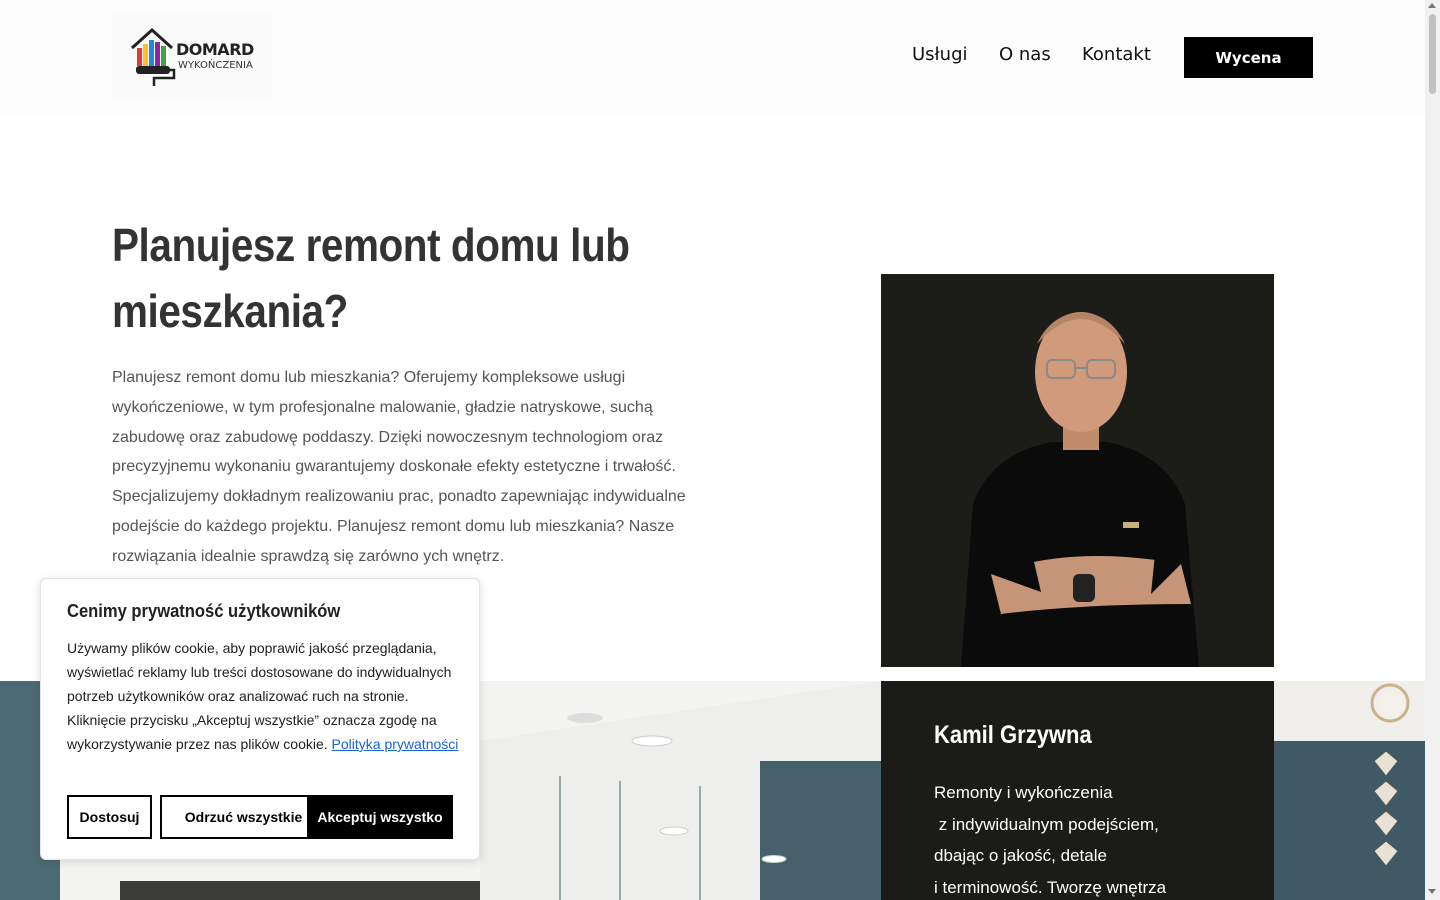 The height and width of the screenshot is (900, 1440). I want to click on profile-line: Remonty i wykończenia, so click(1023, 792).